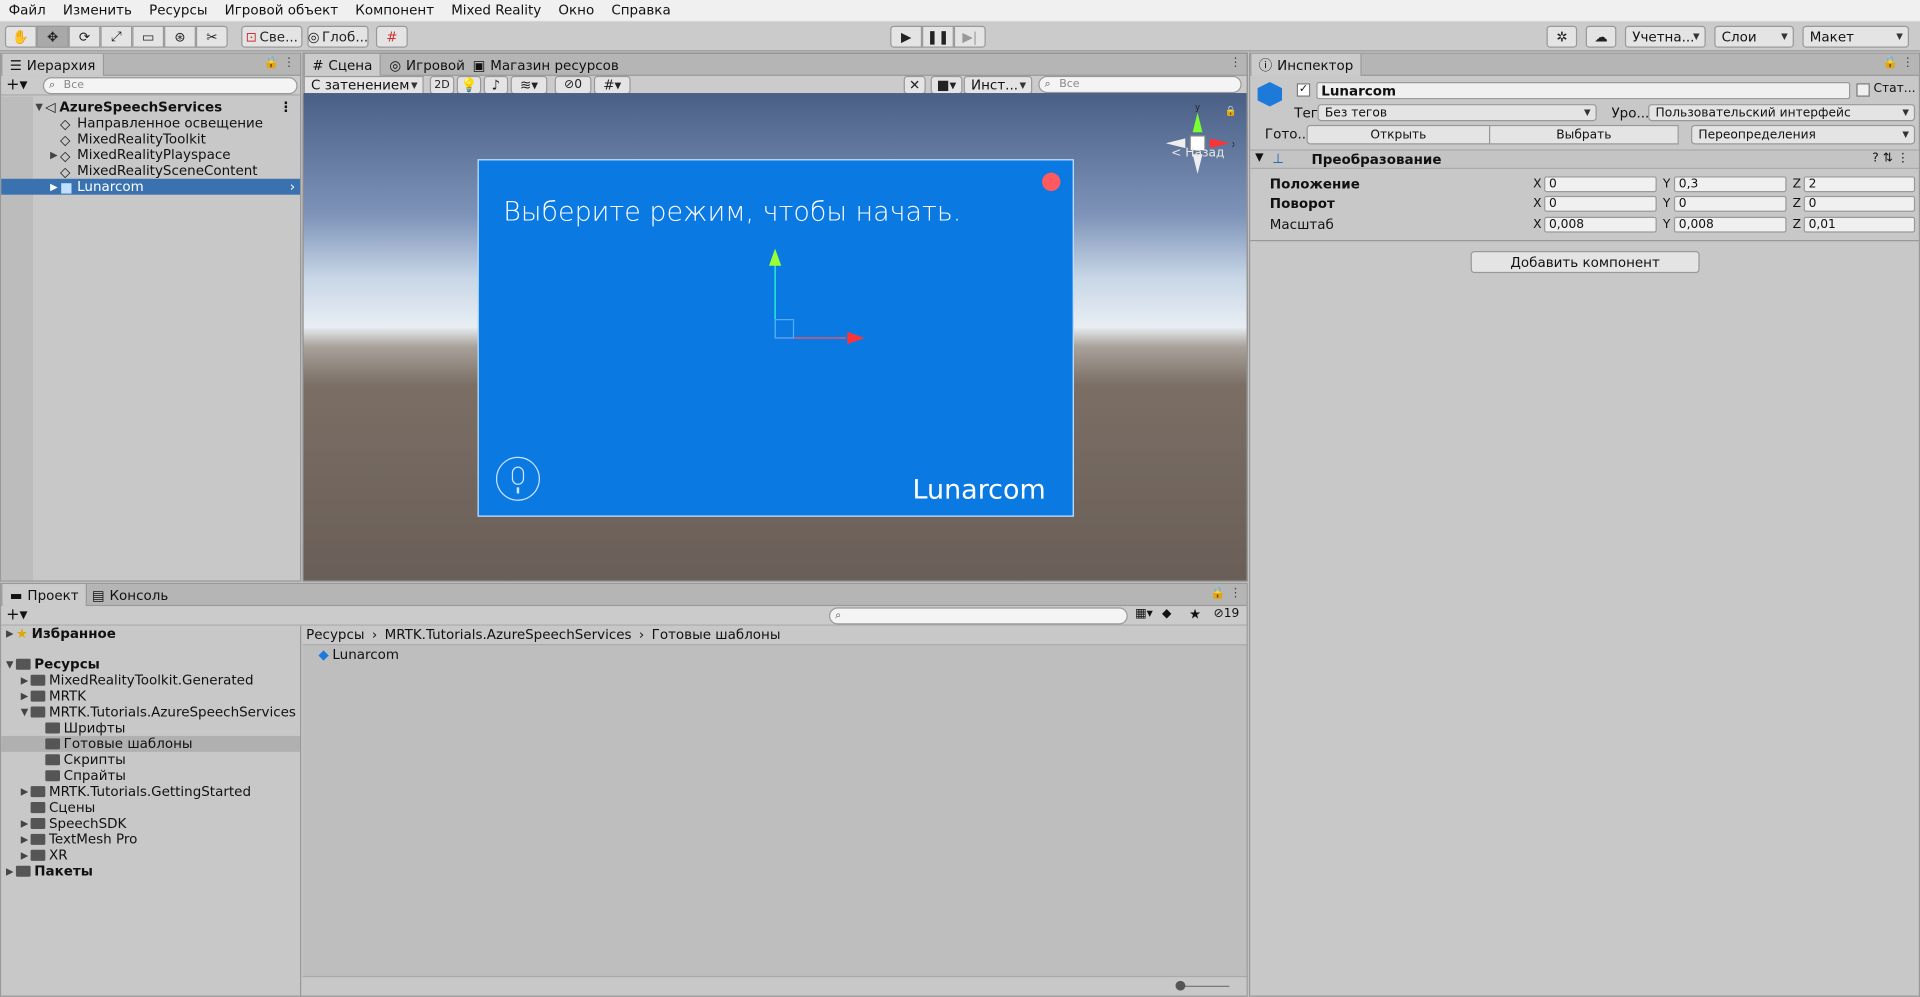 The image size is (1920, 997). What do you see at coordinates (150, 792) in the screenshot?
I see `tree-item: ▶ MRTK.Tutorials.GettingStarted` at bounding box center [150, 792].